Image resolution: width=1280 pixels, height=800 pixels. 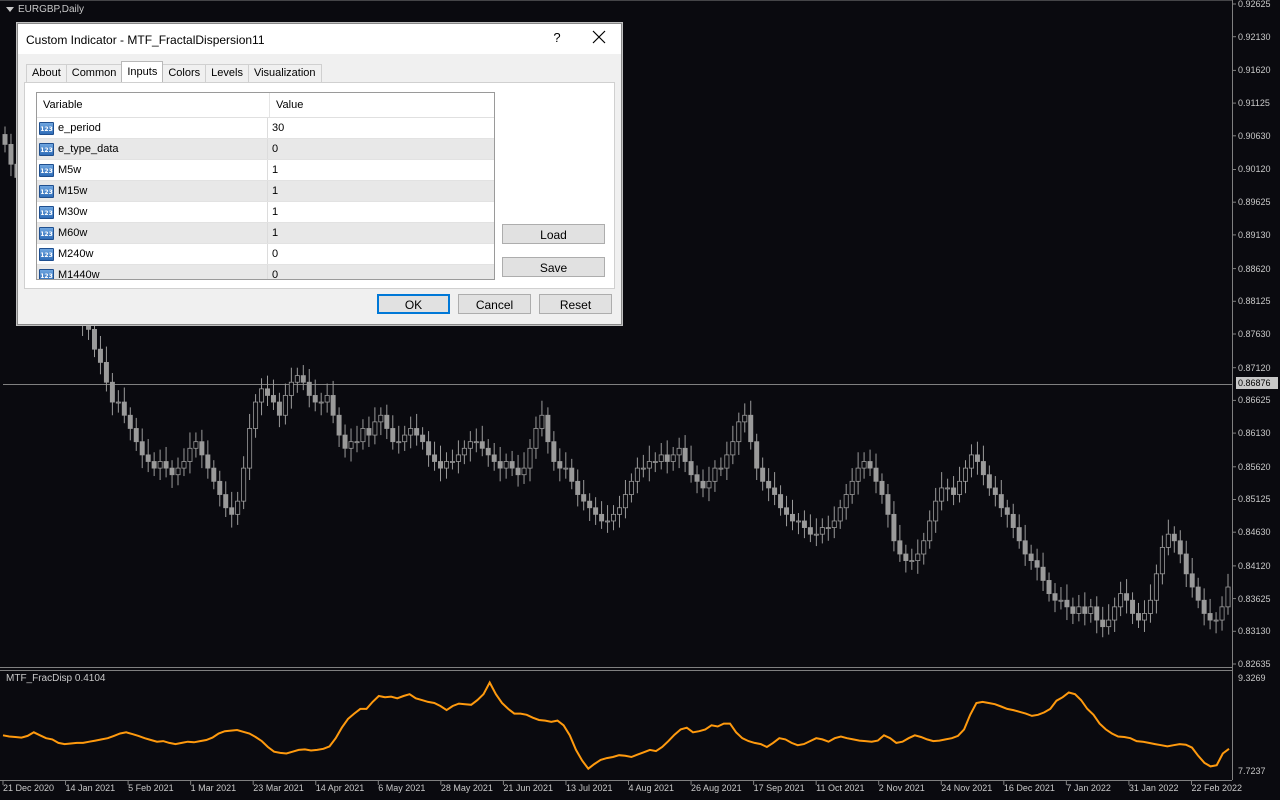 What do you see at coordinates (1252, 678) in the screenshot?
I see `sub-axis-max-label: 9.3269` at bounding box center [1252, 678].